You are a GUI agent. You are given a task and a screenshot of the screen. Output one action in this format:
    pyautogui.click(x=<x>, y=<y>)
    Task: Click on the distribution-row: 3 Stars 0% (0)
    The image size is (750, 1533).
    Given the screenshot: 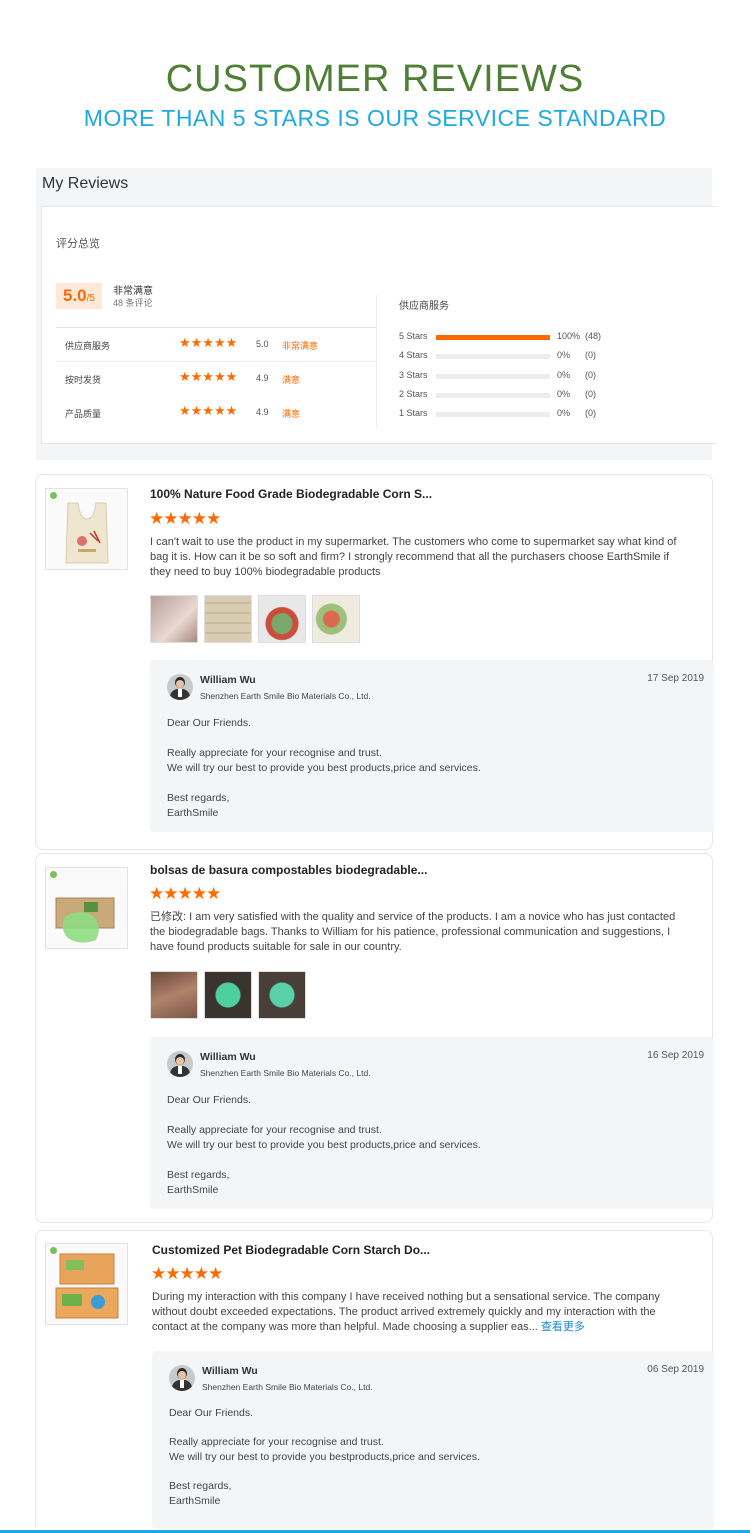 What is the action you would take?
    pyautogui.click(x=549, y=376)
    